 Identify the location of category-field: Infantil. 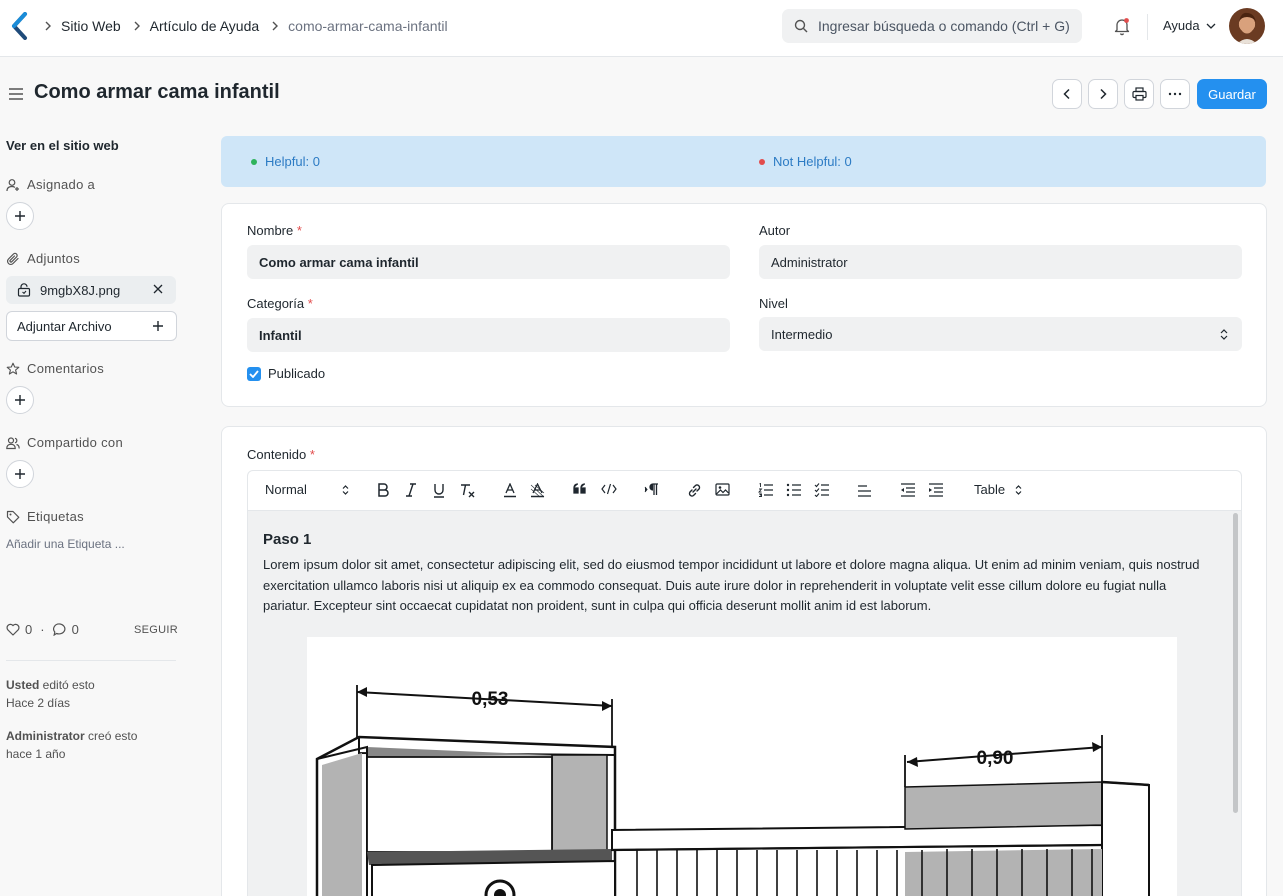
(488, 335).